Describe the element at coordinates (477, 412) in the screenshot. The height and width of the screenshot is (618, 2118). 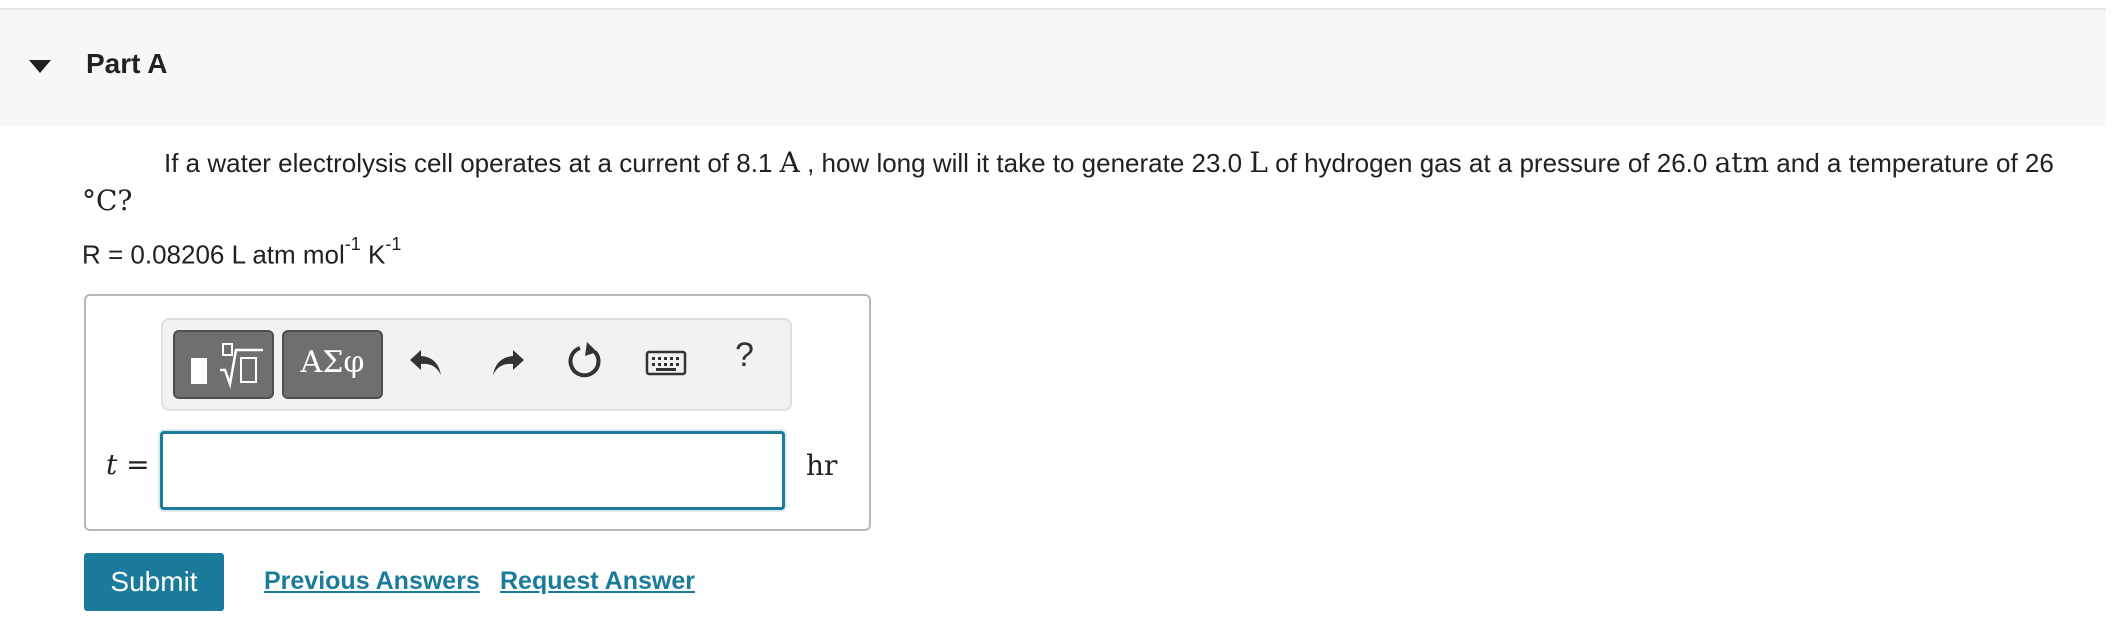
I see `answer-box: ΑΣφ ? t = hr` at that location.